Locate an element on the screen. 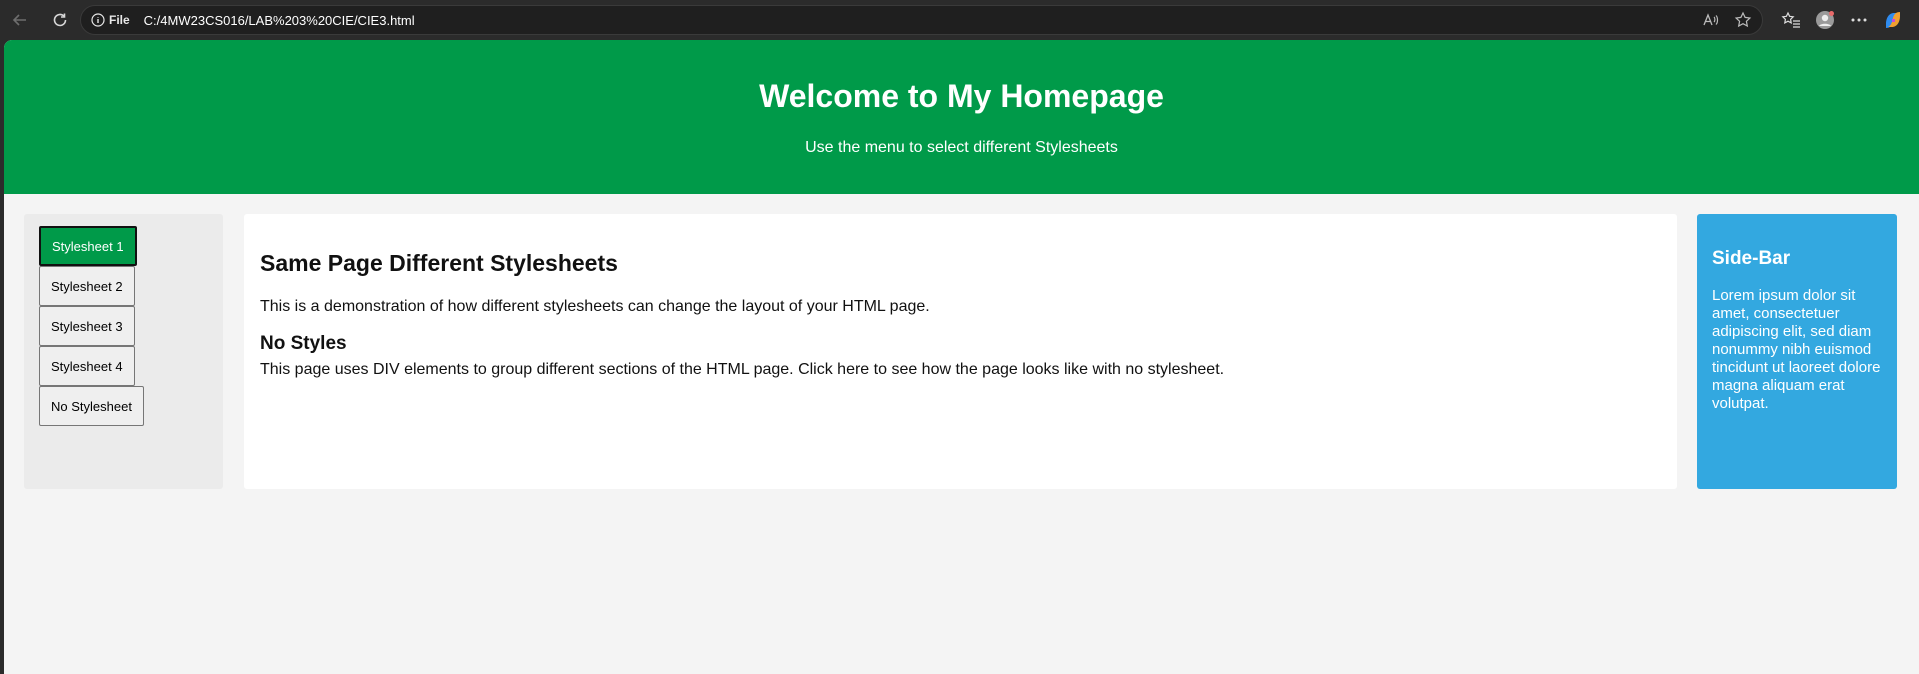 This screenshot has height=674, width=1919. url-text: C:/4MW23CS016/LAB%203%20CIE/CIE3.html is located at coordinates (279, 20).